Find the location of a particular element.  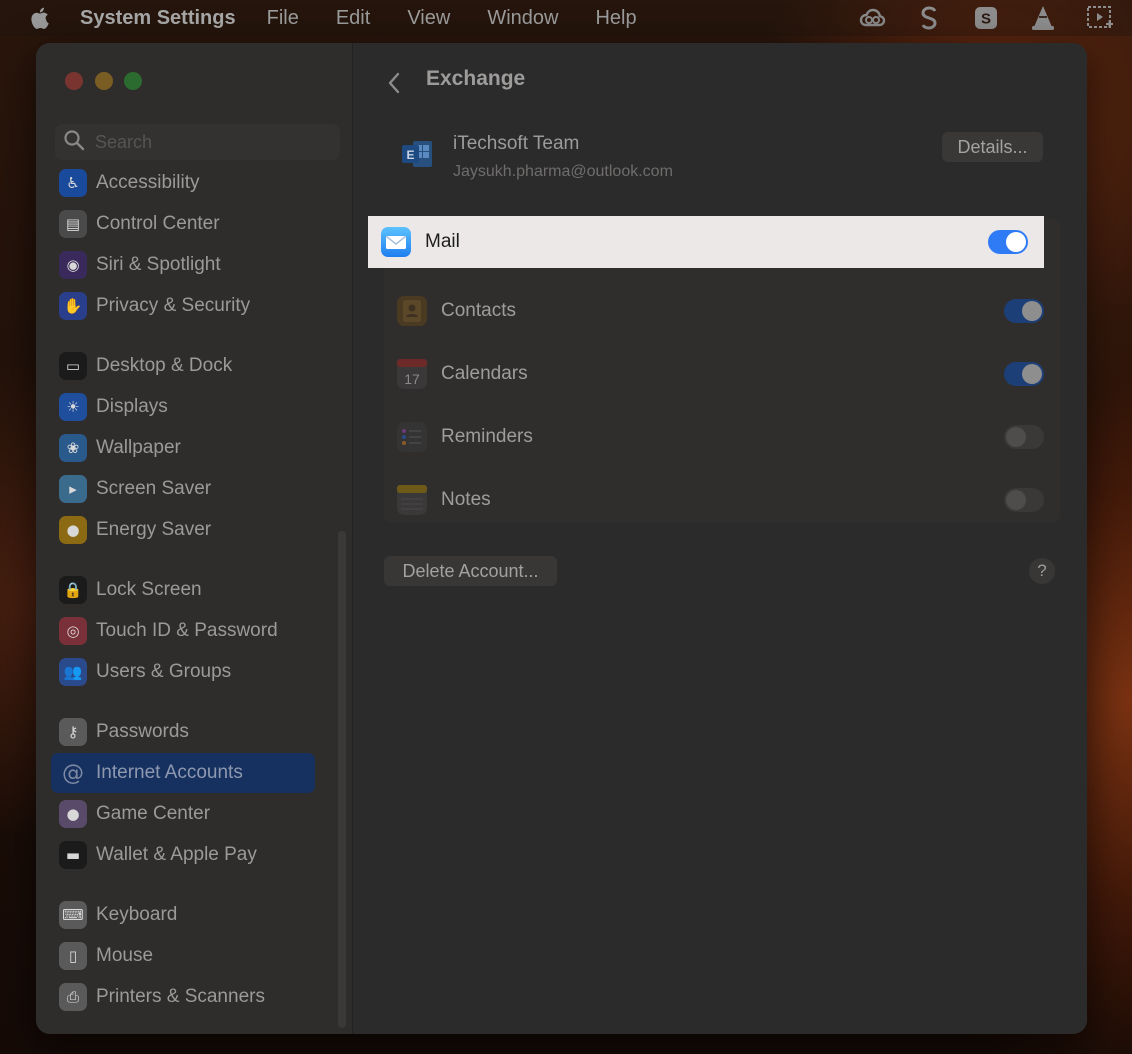

toggle-mail is located at coordinates (1008, 242).